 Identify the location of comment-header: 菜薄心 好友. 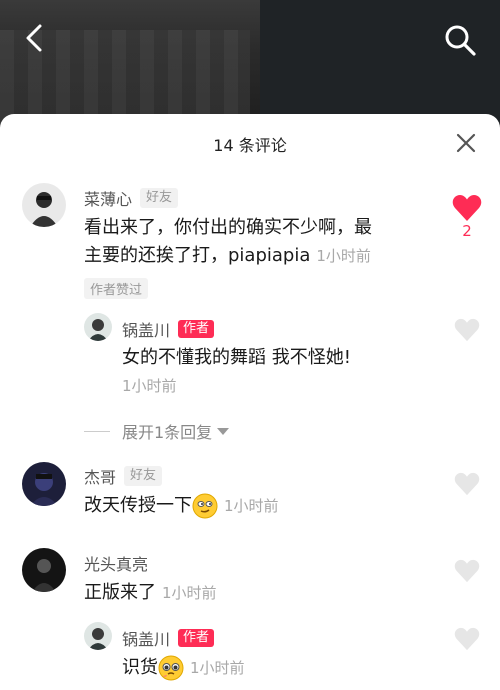
(131, 198).